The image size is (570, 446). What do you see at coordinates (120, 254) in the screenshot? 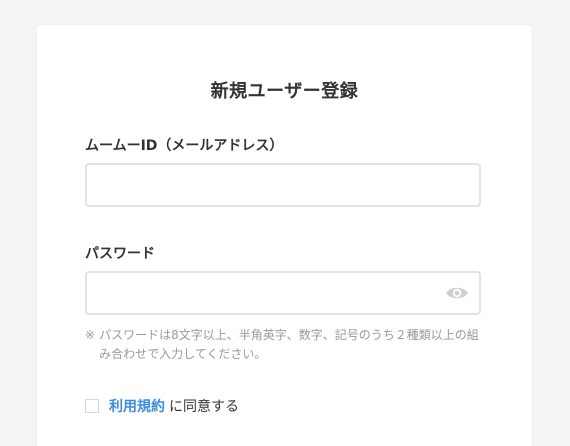
I see `password-label: パスワード` at bounding box center [120, 254].